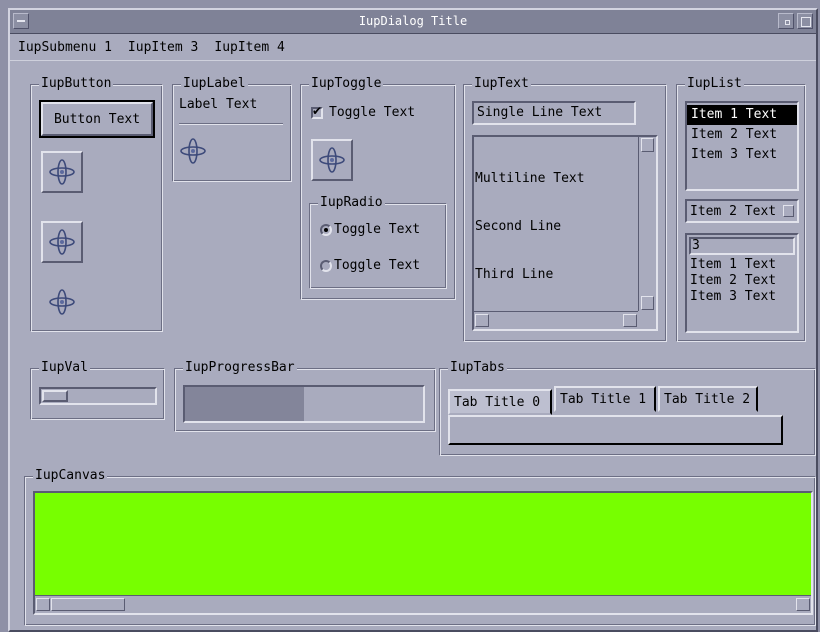 This screenshot has width=820, height=632. What do you see at coordinates (64, 368) in the screenshot?
I see `frame-label-iupval: IupVal` at bounding box center [64, 368].